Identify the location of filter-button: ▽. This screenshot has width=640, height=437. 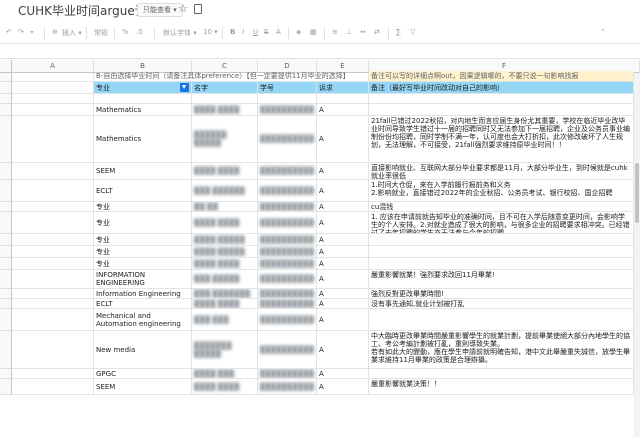
(412, 32).